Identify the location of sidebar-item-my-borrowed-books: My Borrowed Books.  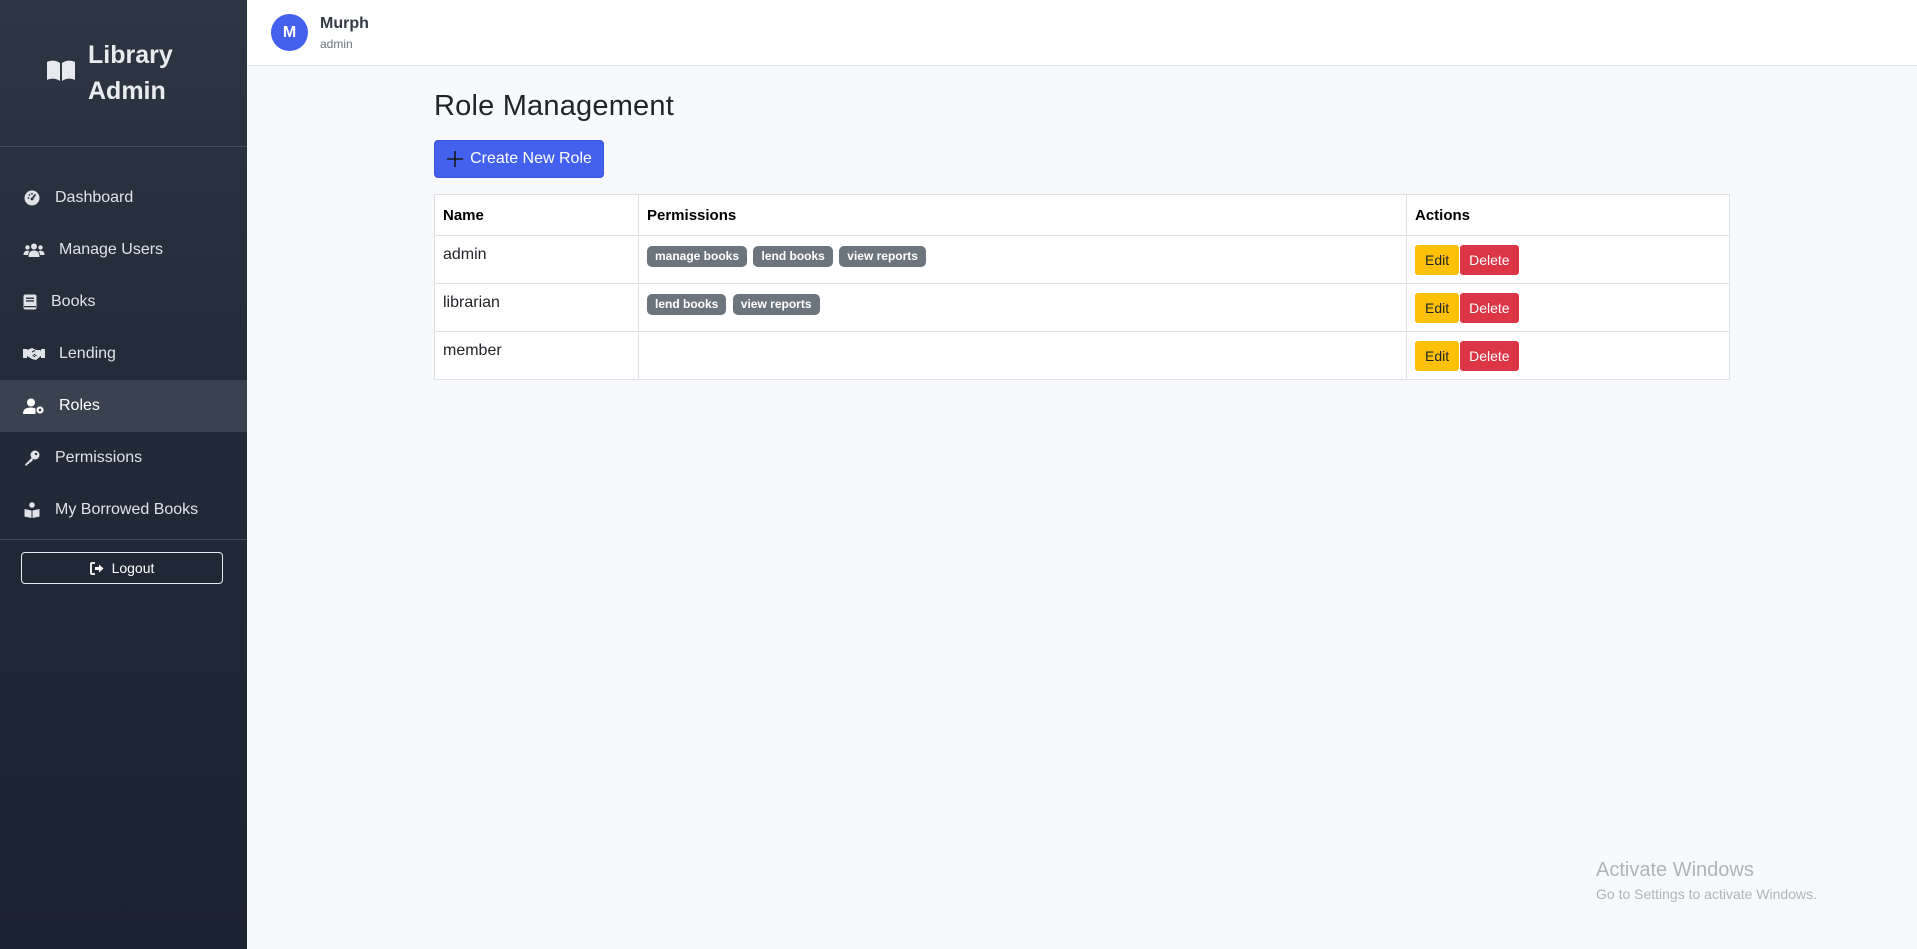
(123, 510).